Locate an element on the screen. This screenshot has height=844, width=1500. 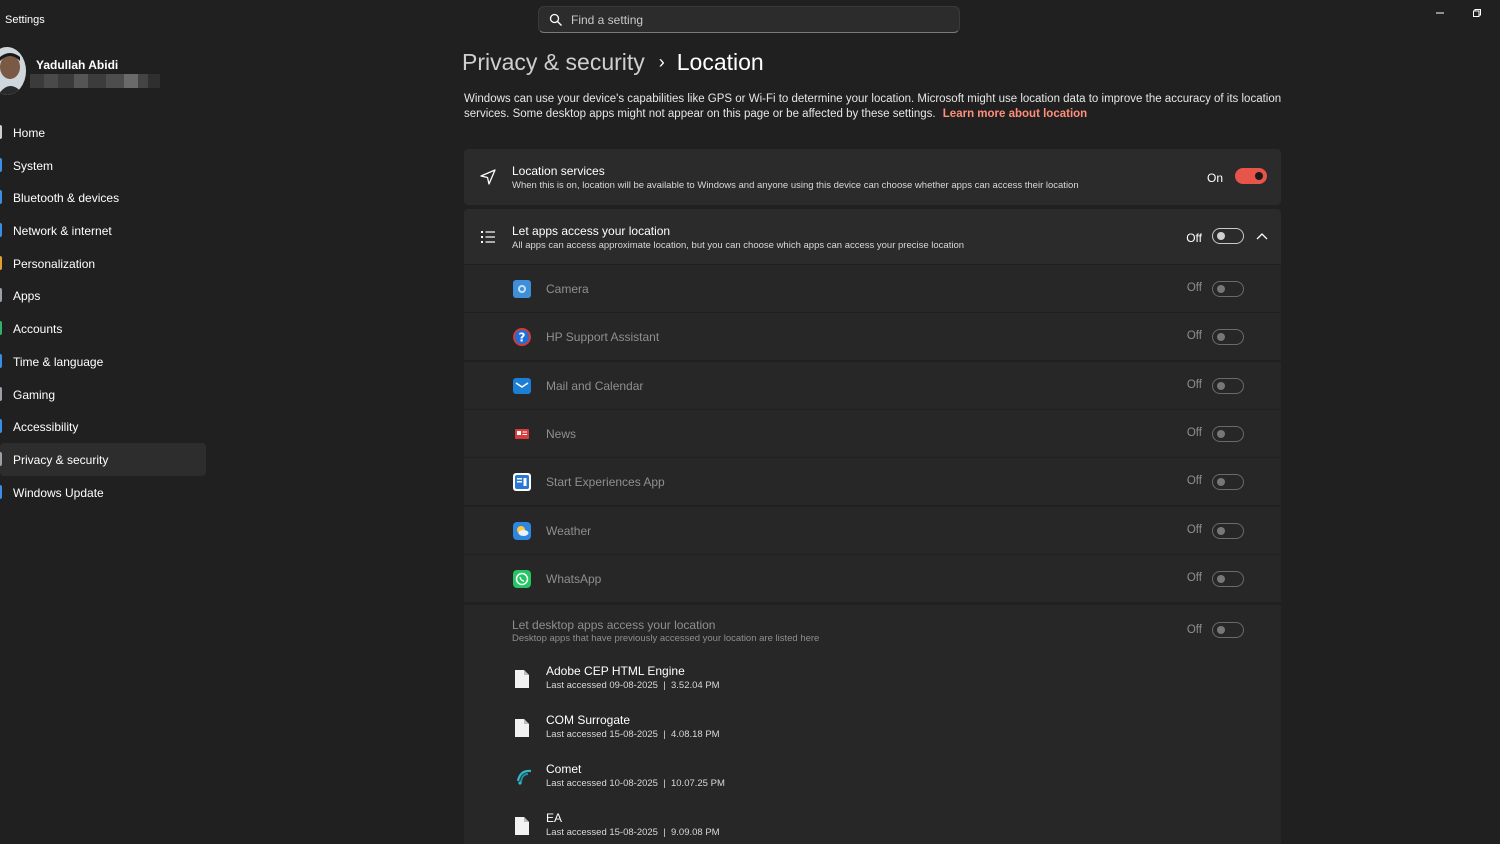
user-email-redacted is located at coordinates (95, 81).